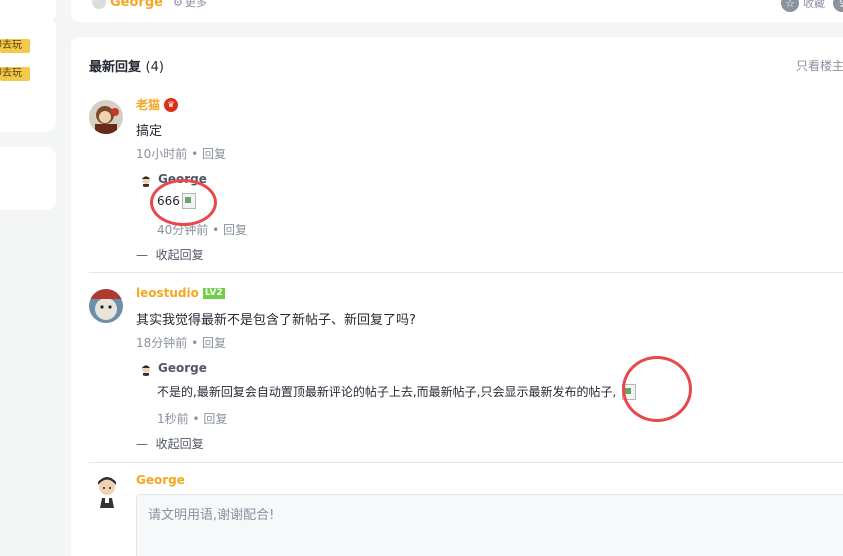  What do you see at coordinates (180, 293) in the screenshot?
I see `comment-author: leostudio LV2` at bounding box center [180, 293].